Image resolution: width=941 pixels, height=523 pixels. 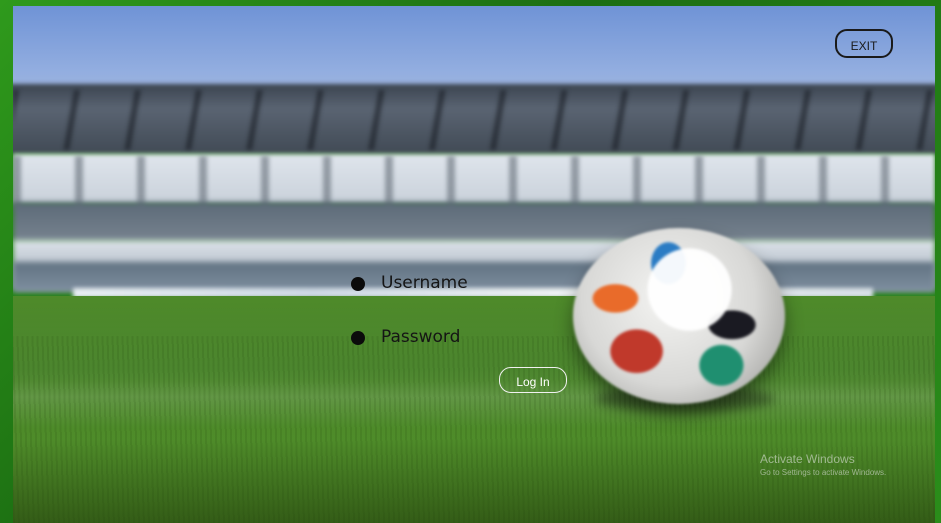 What do you see at coordinates (474, 120) in the screenshot?
I see `stadium-roof-ribs` at bounding box center [474, 120].